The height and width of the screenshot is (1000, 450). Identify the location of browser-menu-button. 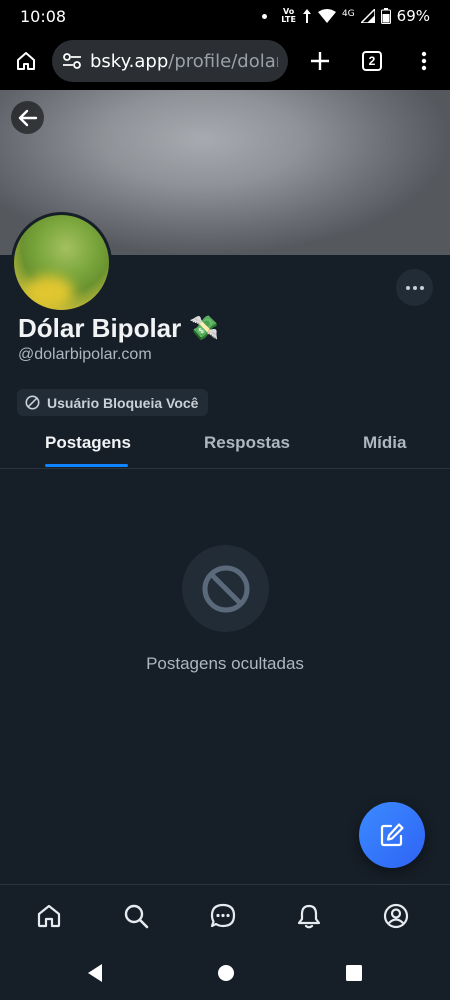
(424, 61).